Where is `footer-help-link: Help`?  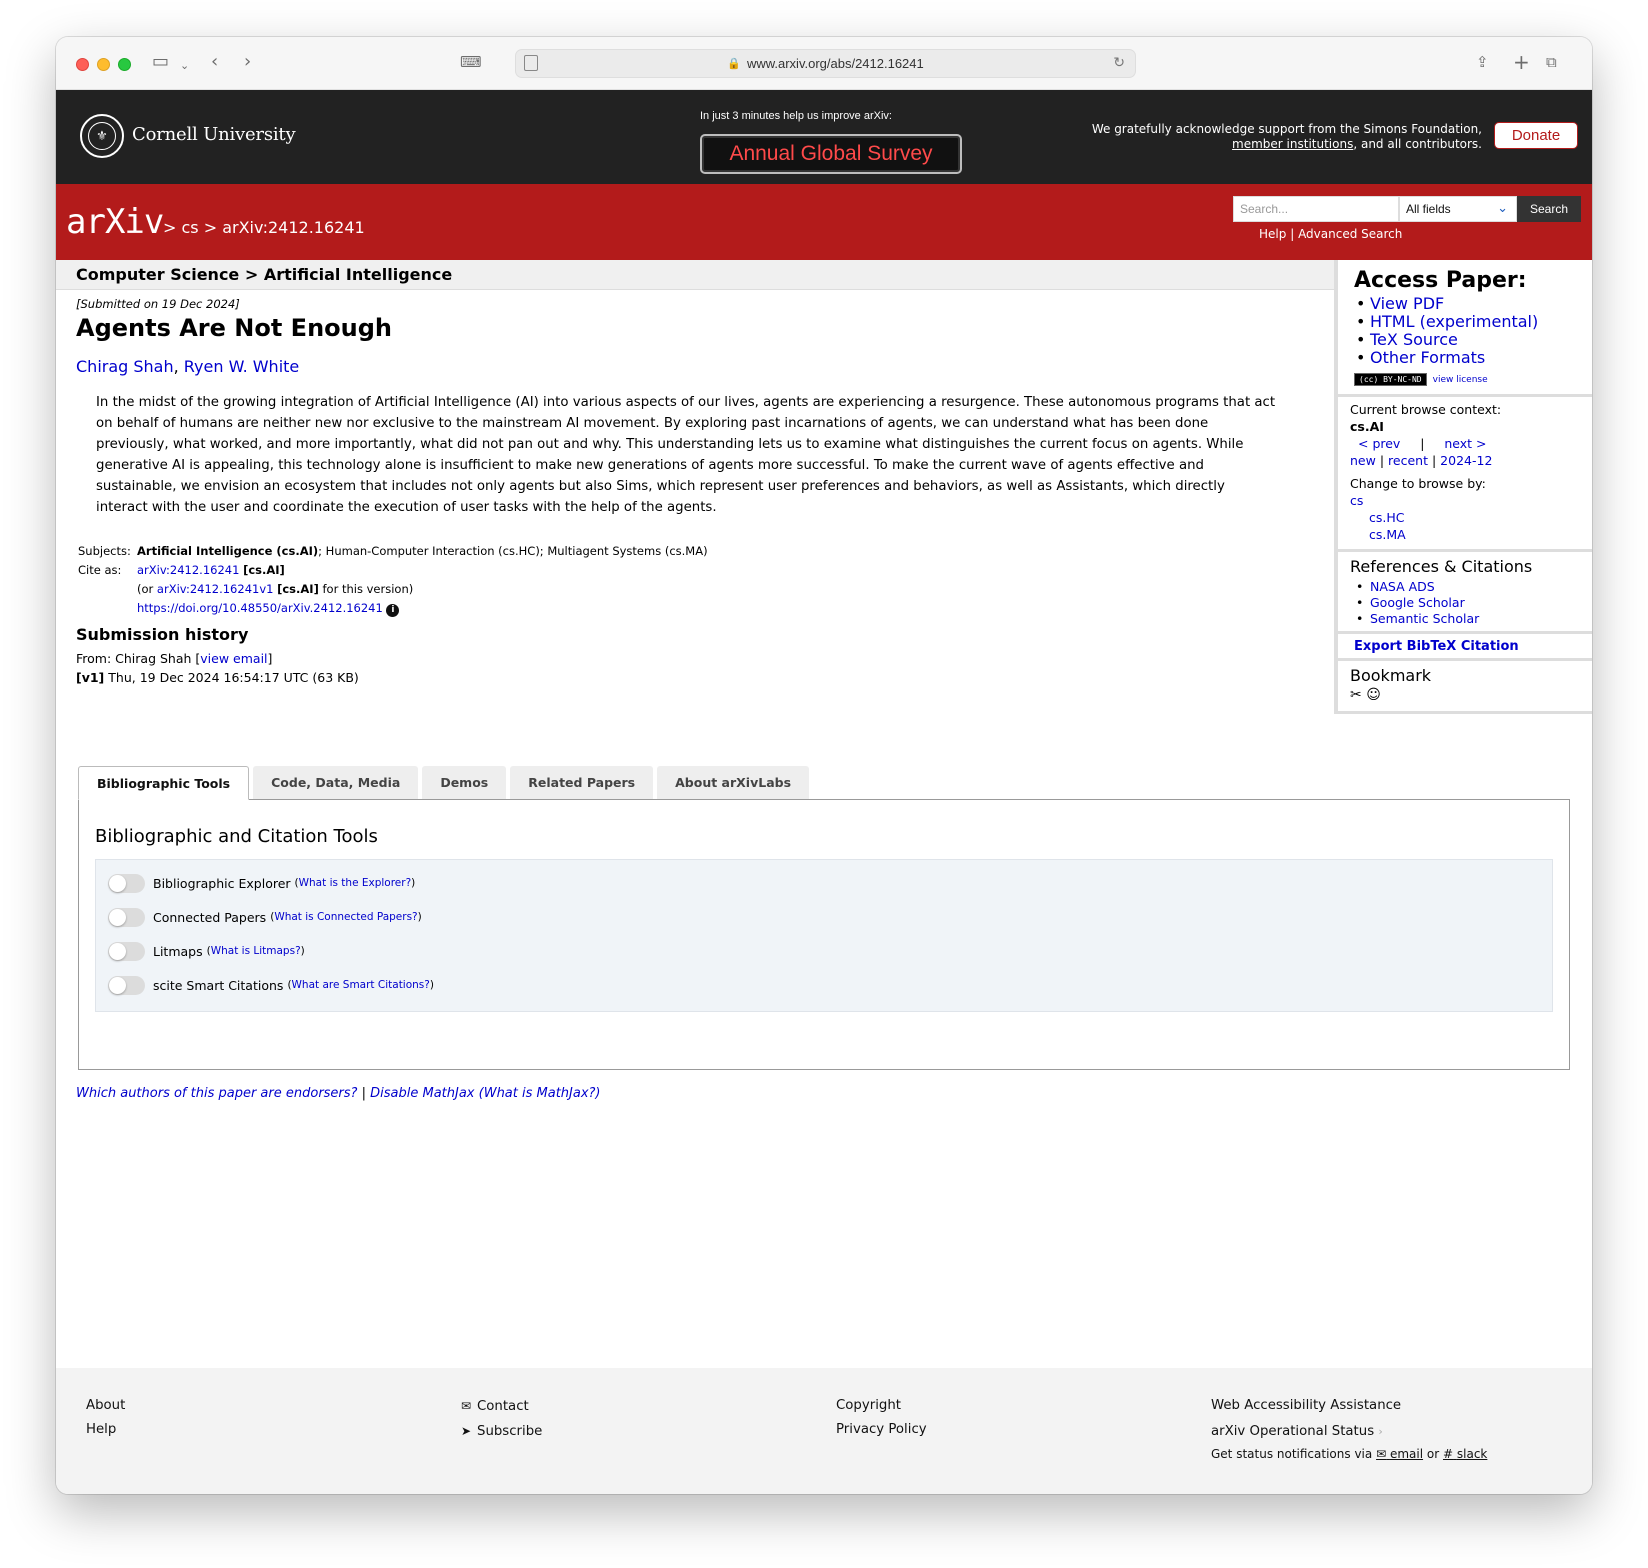
footer-help-link: Help is located at coordinates (105, 1430).